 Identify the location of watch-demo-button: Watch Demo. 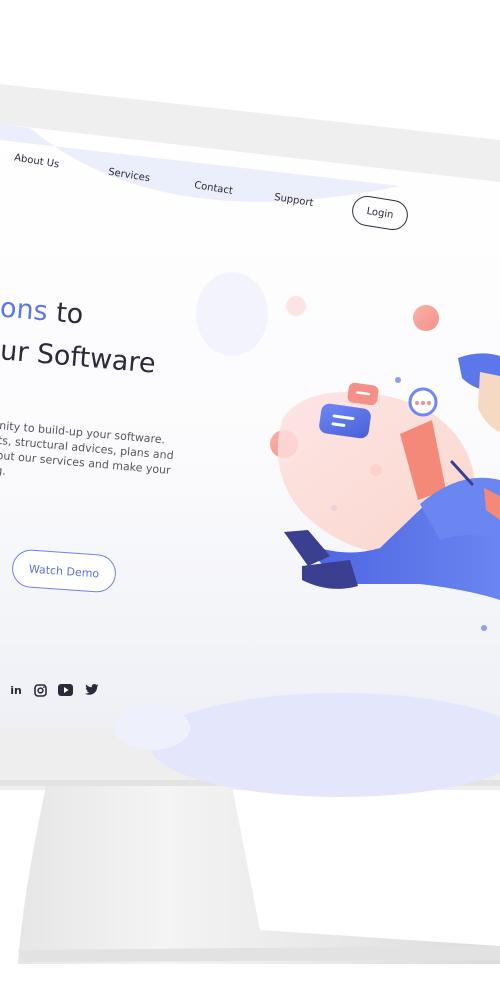
(64, 571).